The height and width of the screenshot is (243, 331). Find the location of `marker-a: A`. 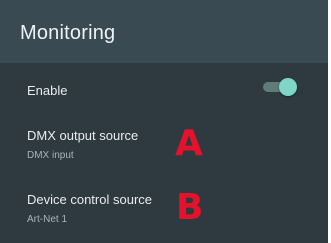

marker-a: A is located at coordinates (189, 143).